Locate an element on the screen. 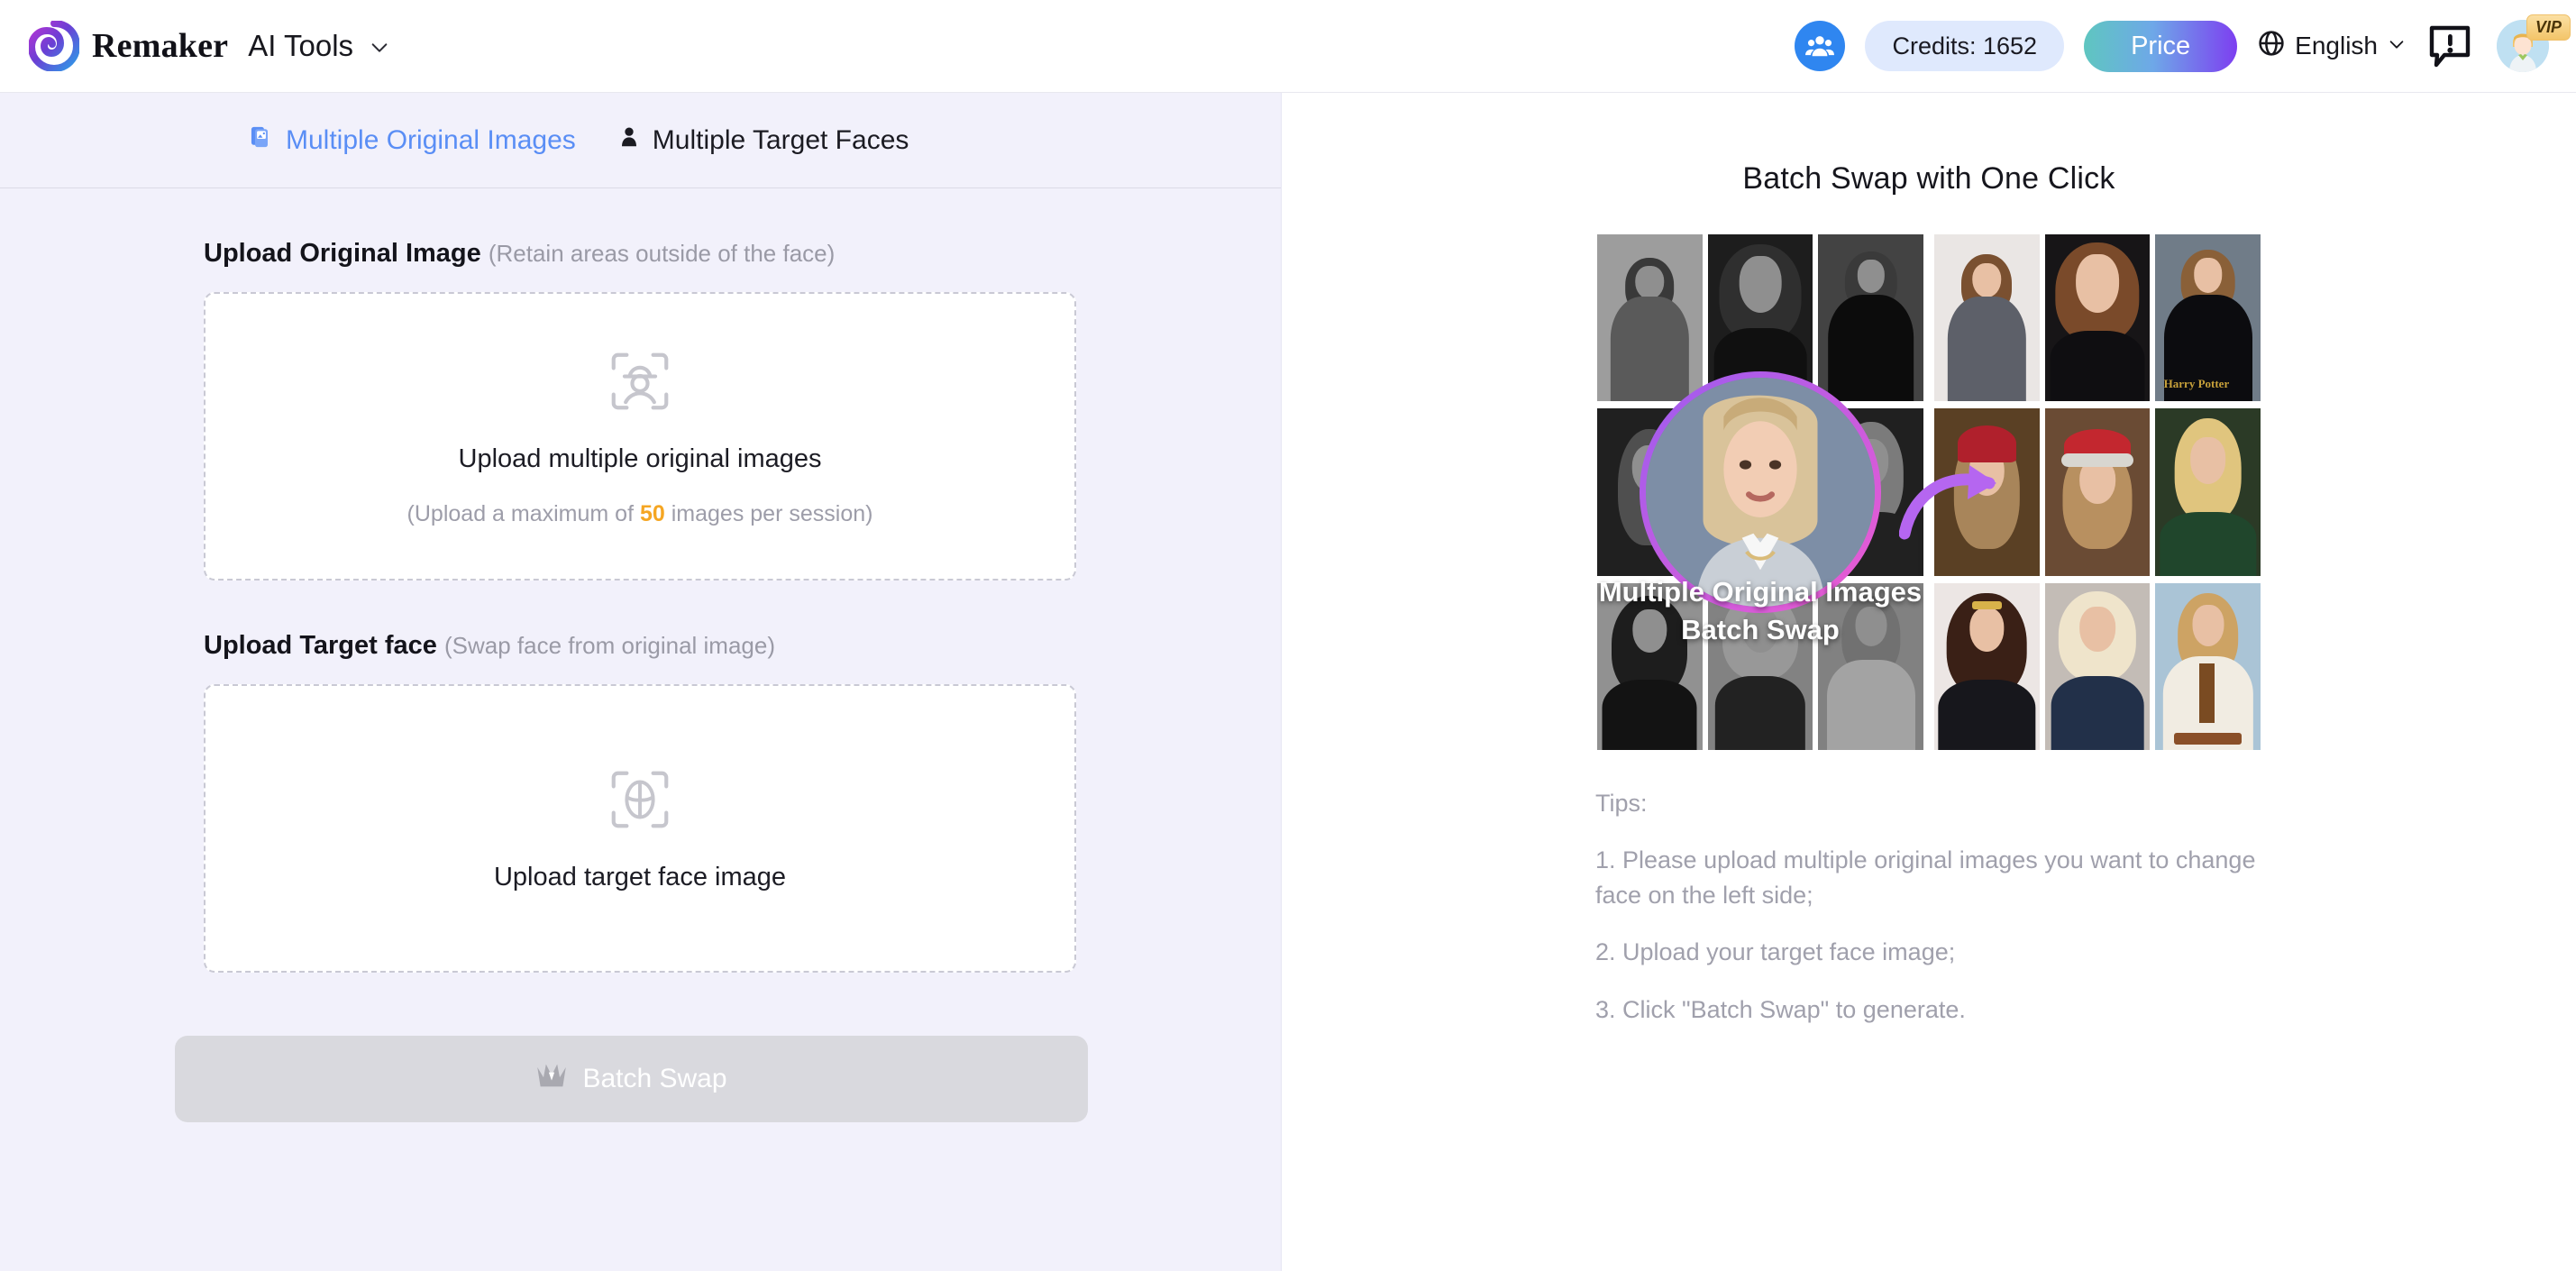 The height and width of the screenshot is (1271, 2576). credits-badge: Credits: 1652 is located at coordinates (1965, 46).